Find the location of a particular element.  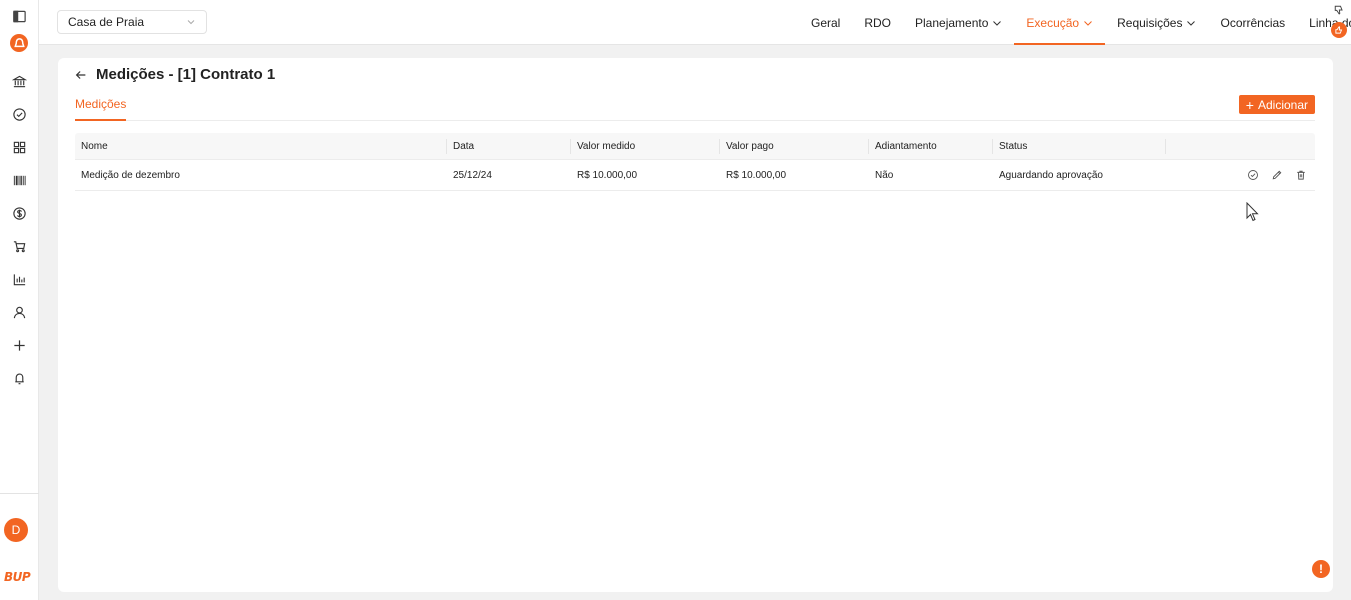

thumbs-down-icon is located at coordinates (1339, 10).